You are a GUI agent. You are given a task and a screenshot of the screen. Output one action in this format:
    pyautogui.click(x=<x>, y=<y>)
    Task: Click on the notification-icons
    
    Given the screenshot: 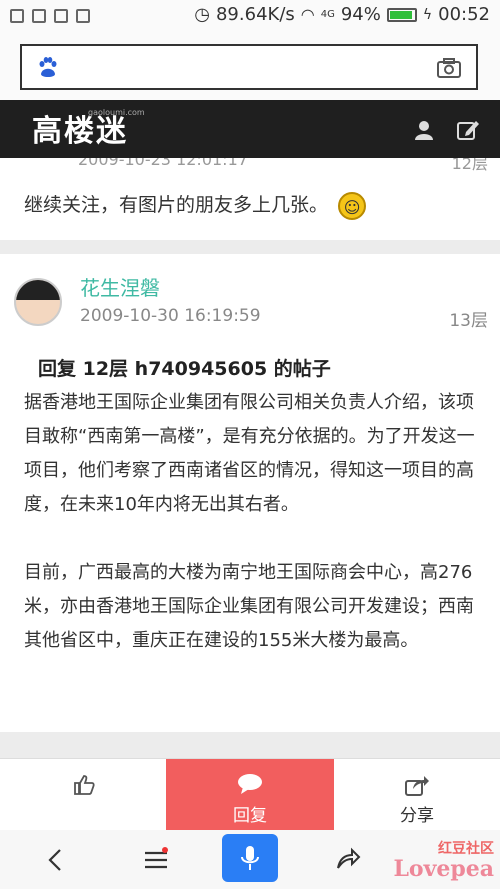 What is the action you would take?
    pyautogui.click(x=50, y=16)
    